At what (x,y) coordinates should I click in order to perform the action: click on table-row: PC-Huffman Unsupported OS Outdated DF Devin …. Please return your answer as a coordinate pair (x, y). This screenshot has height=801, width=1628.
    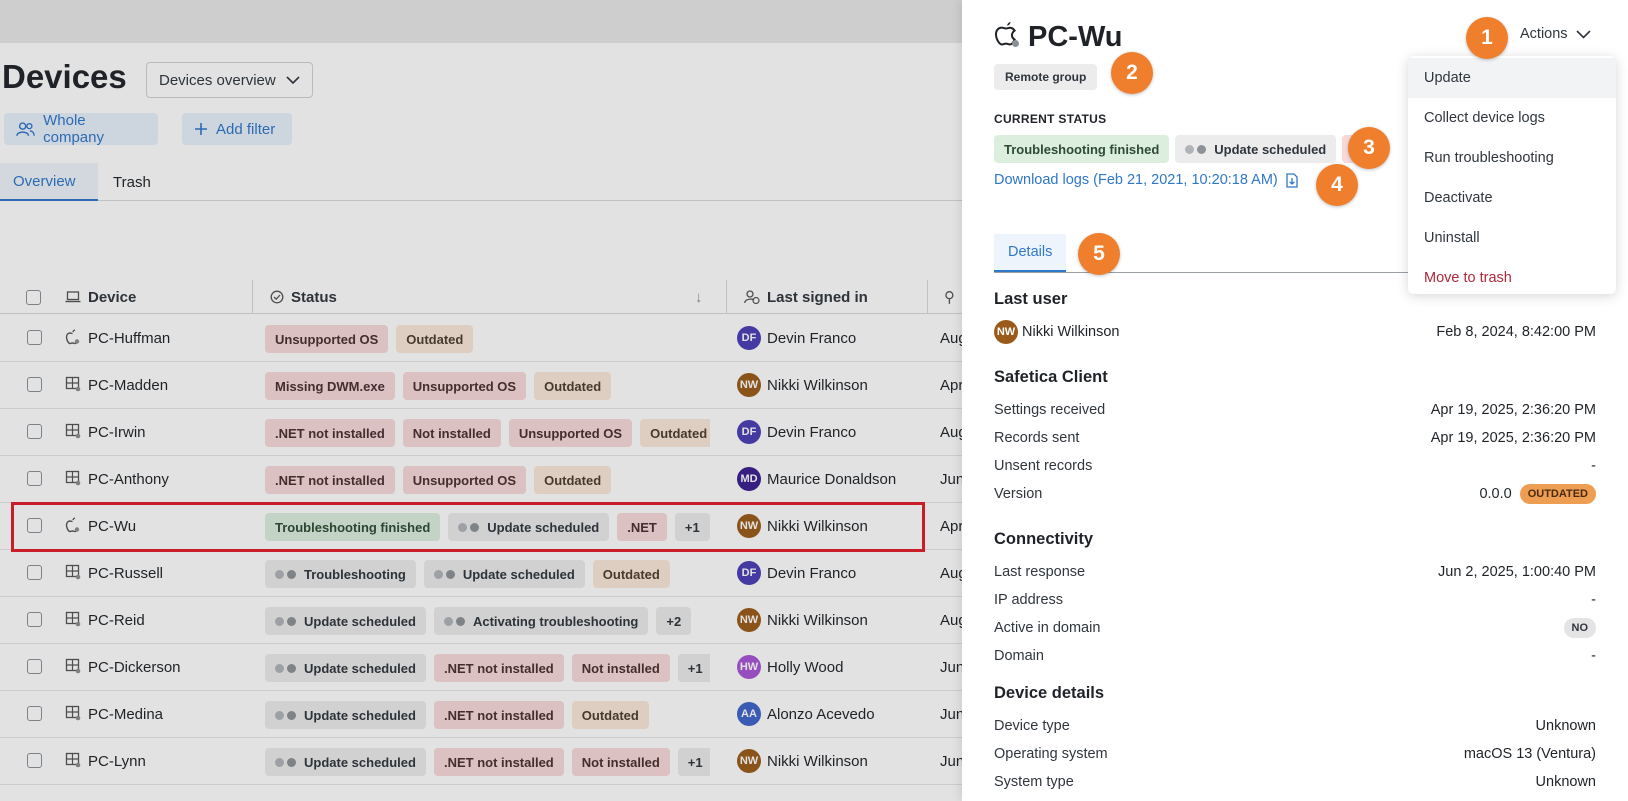
    Looking at the image, I should click on (481, 338).